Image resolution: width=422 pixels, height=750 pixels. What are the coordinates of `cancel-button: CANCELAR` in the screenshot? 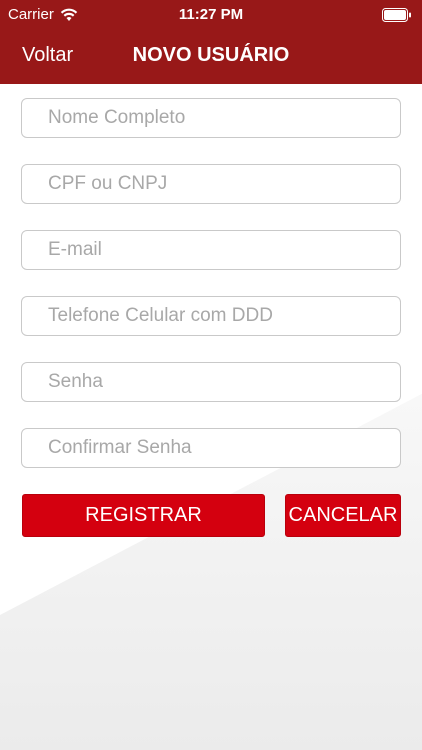 It's located at (343, 515).